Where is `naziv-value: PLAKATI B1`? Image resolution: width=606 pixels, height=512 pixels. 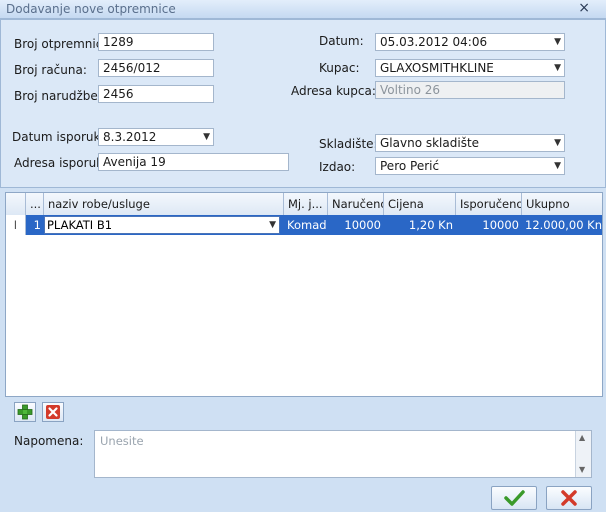 naziv-value: PLAKATI B1 is located at coordinates (80, 225).